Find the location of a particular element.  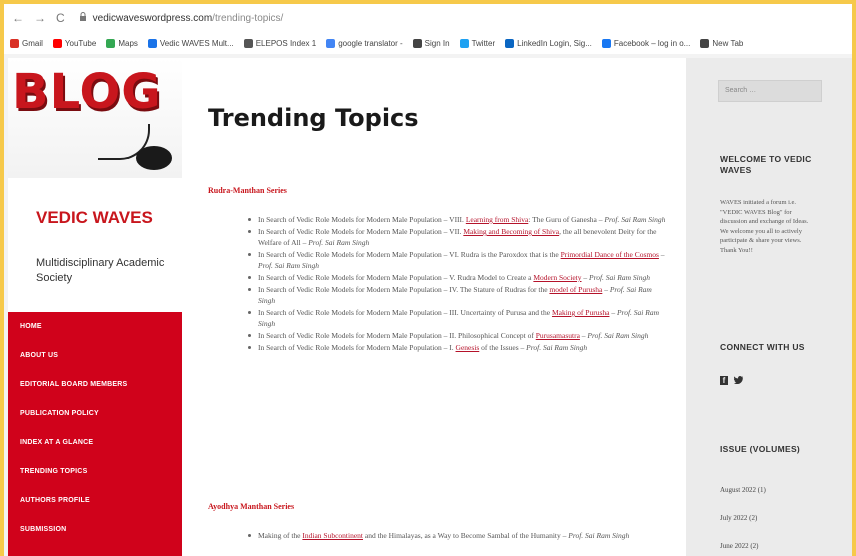

menu-item-home: HOME is located at coordinates (95, 326).